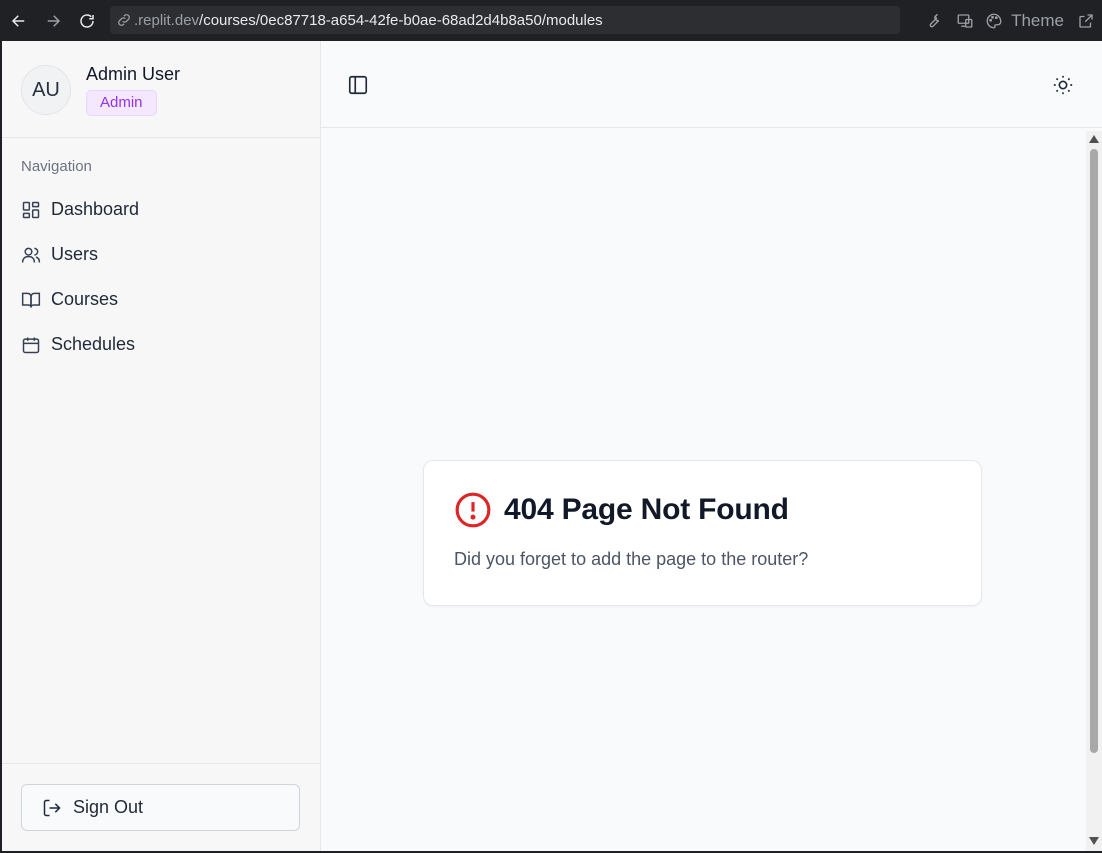  Describe the element at coordinates (31, 209) in the screenshot. I see `dashboard-icon` at that location.